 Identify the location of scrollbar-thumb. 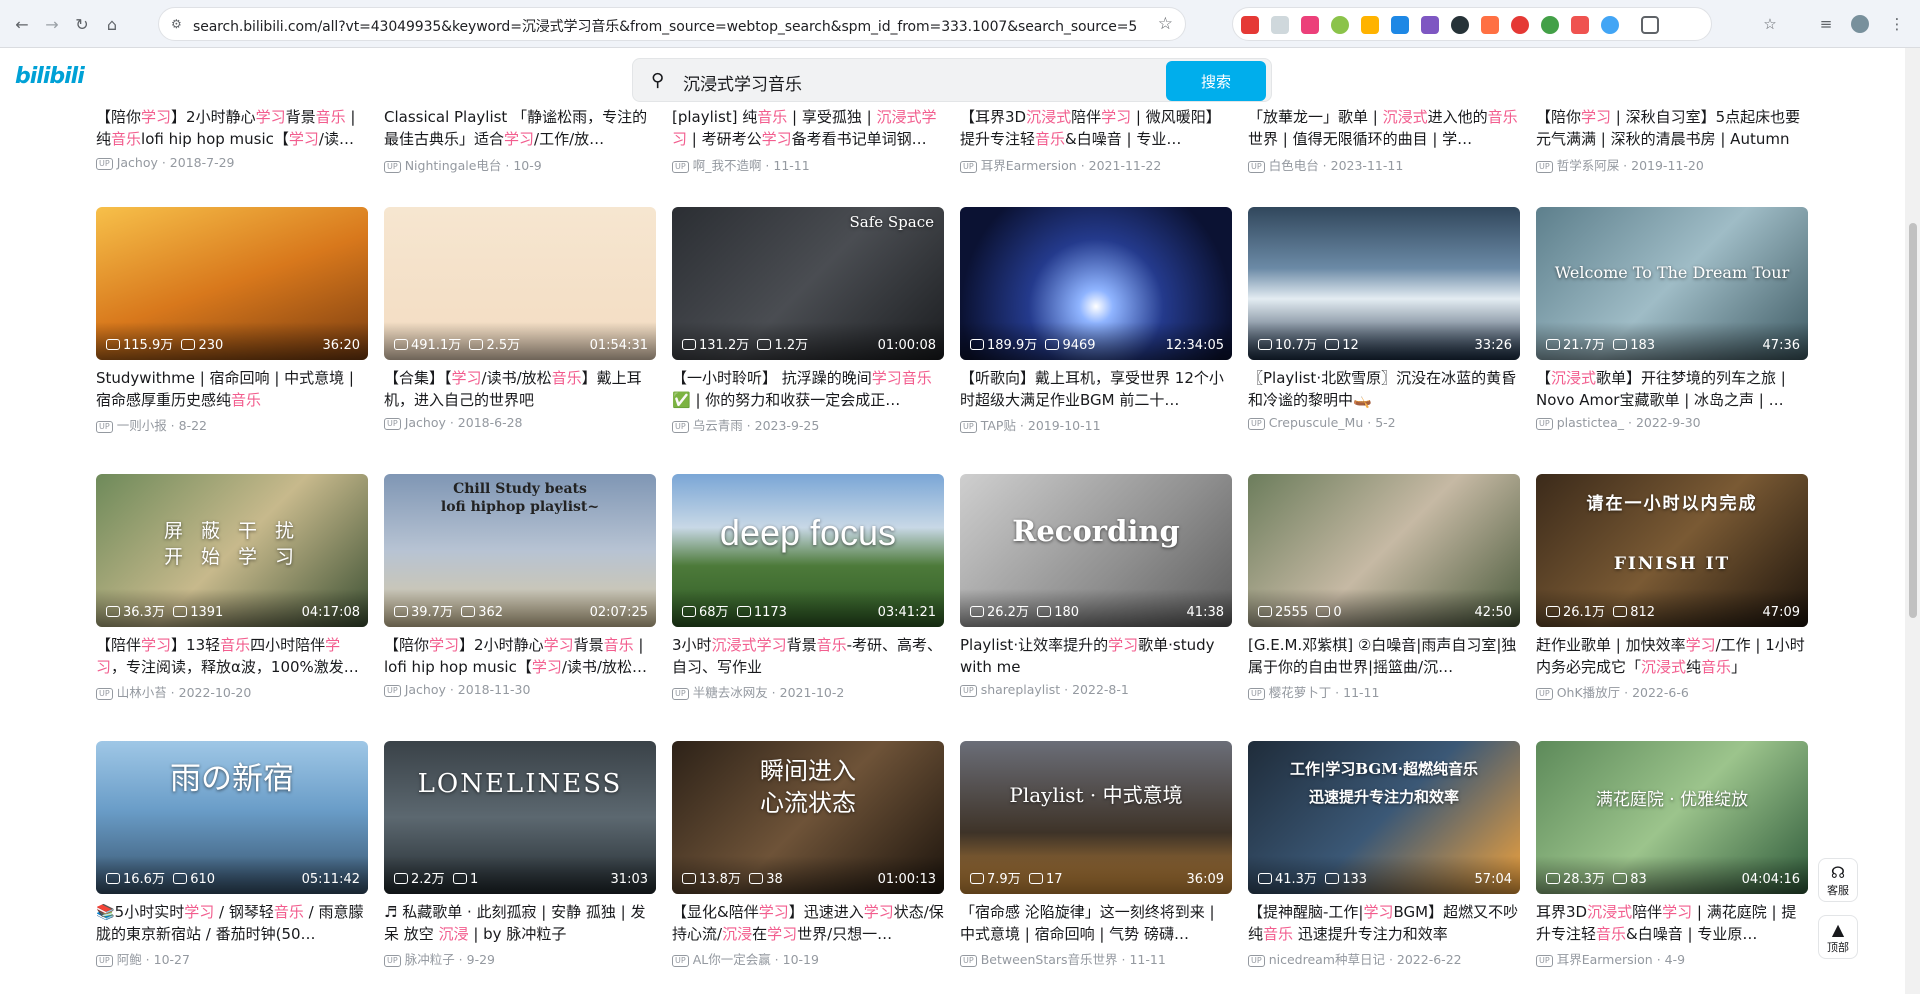
(1913, 420).